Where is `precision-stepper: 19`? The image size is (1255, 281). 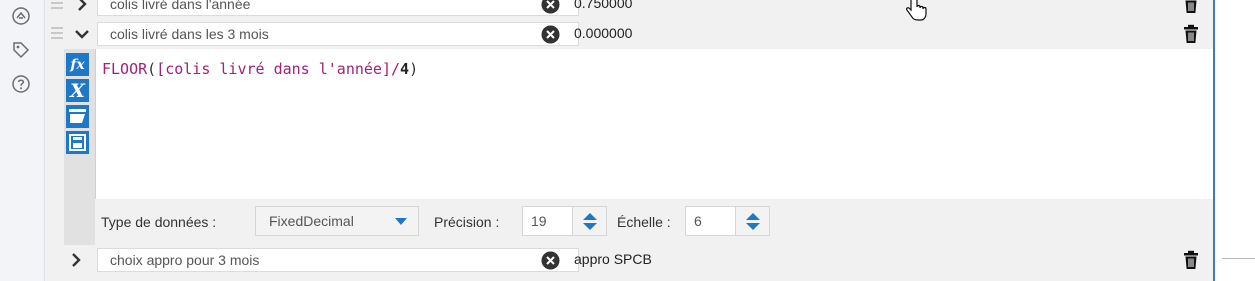
precision-stepper: 19 is located at coordinates (564, 221).